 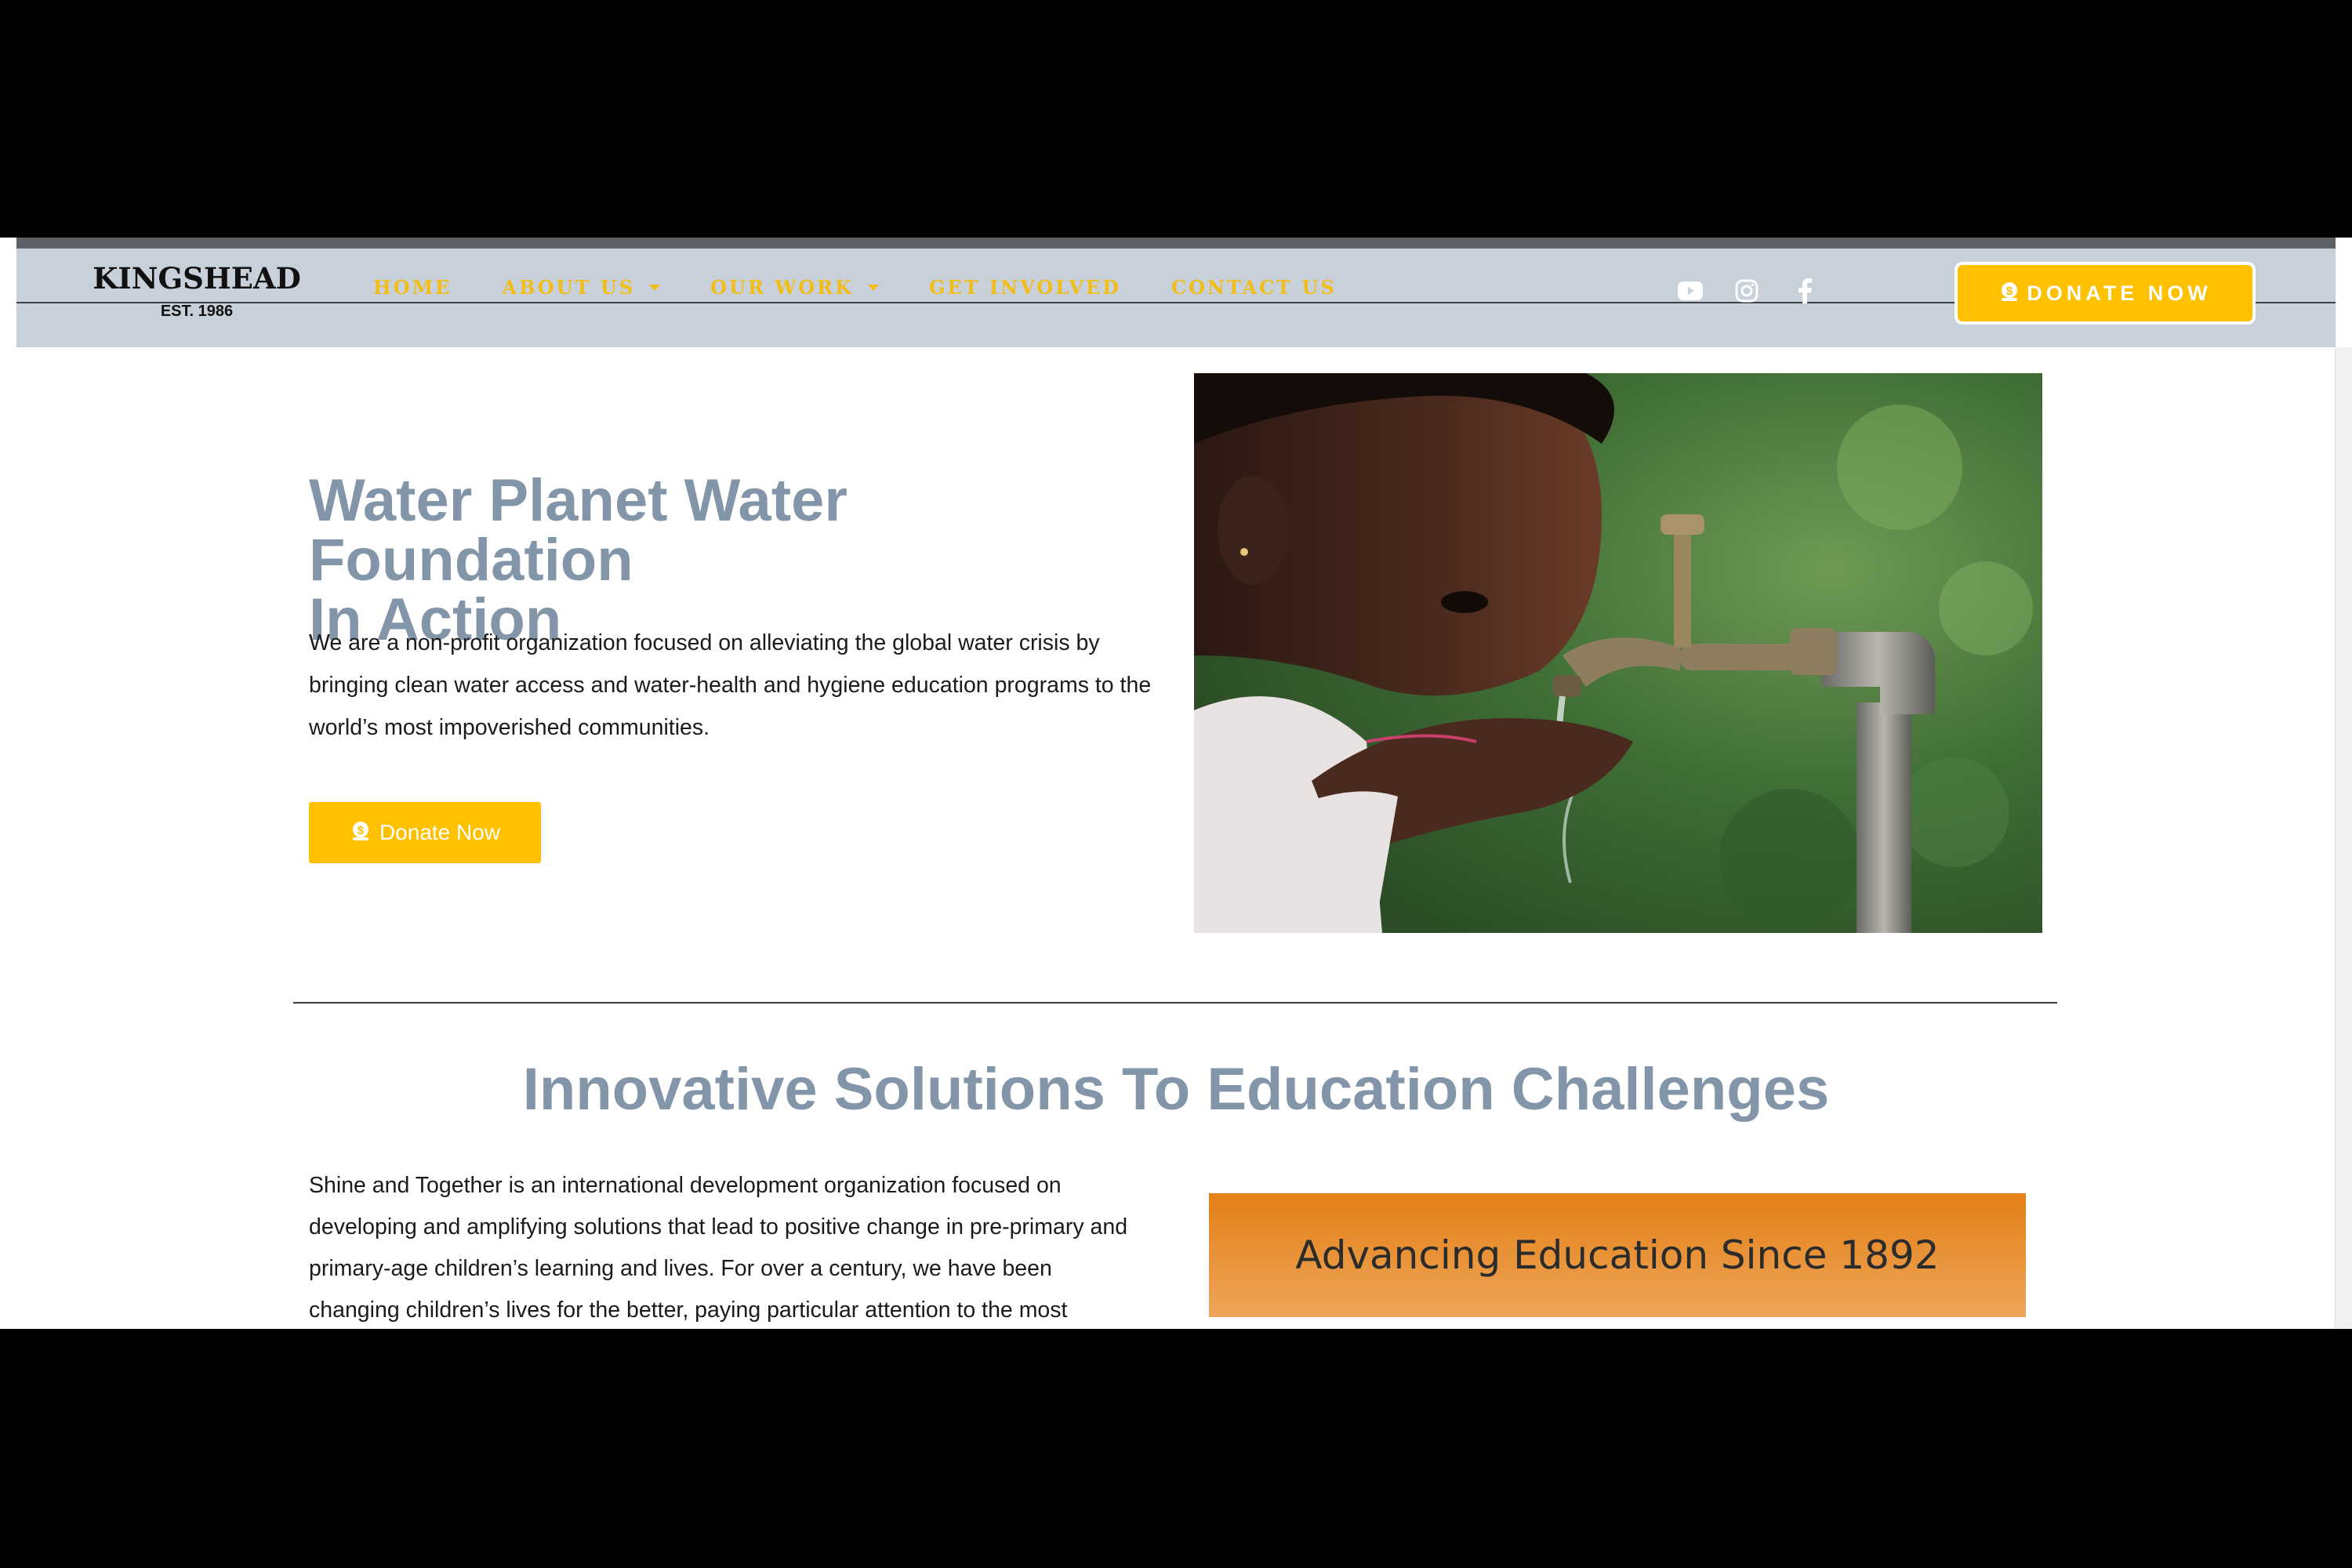 I want to click on nav-item-home: HOME, so click(x=413, y=287).